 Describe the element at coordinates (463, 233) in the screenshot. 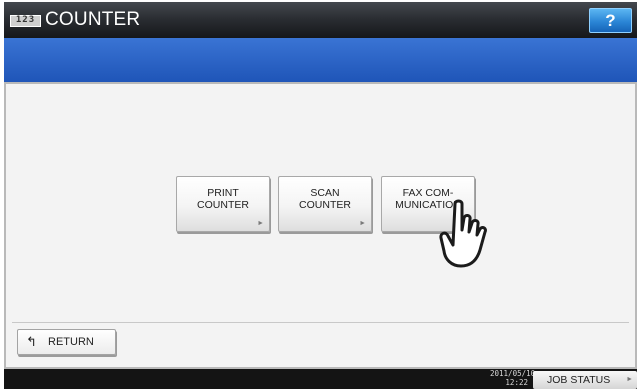

I see `pointing-hand-icon` at that location.